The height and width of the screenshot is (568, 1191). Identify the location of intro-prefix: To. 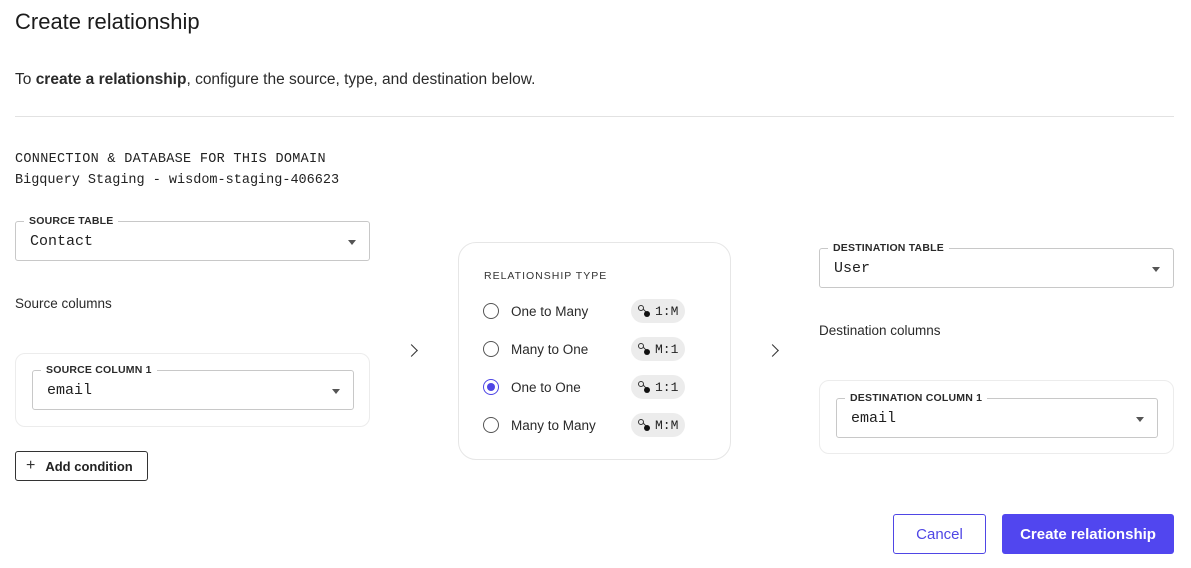
(25, 79).